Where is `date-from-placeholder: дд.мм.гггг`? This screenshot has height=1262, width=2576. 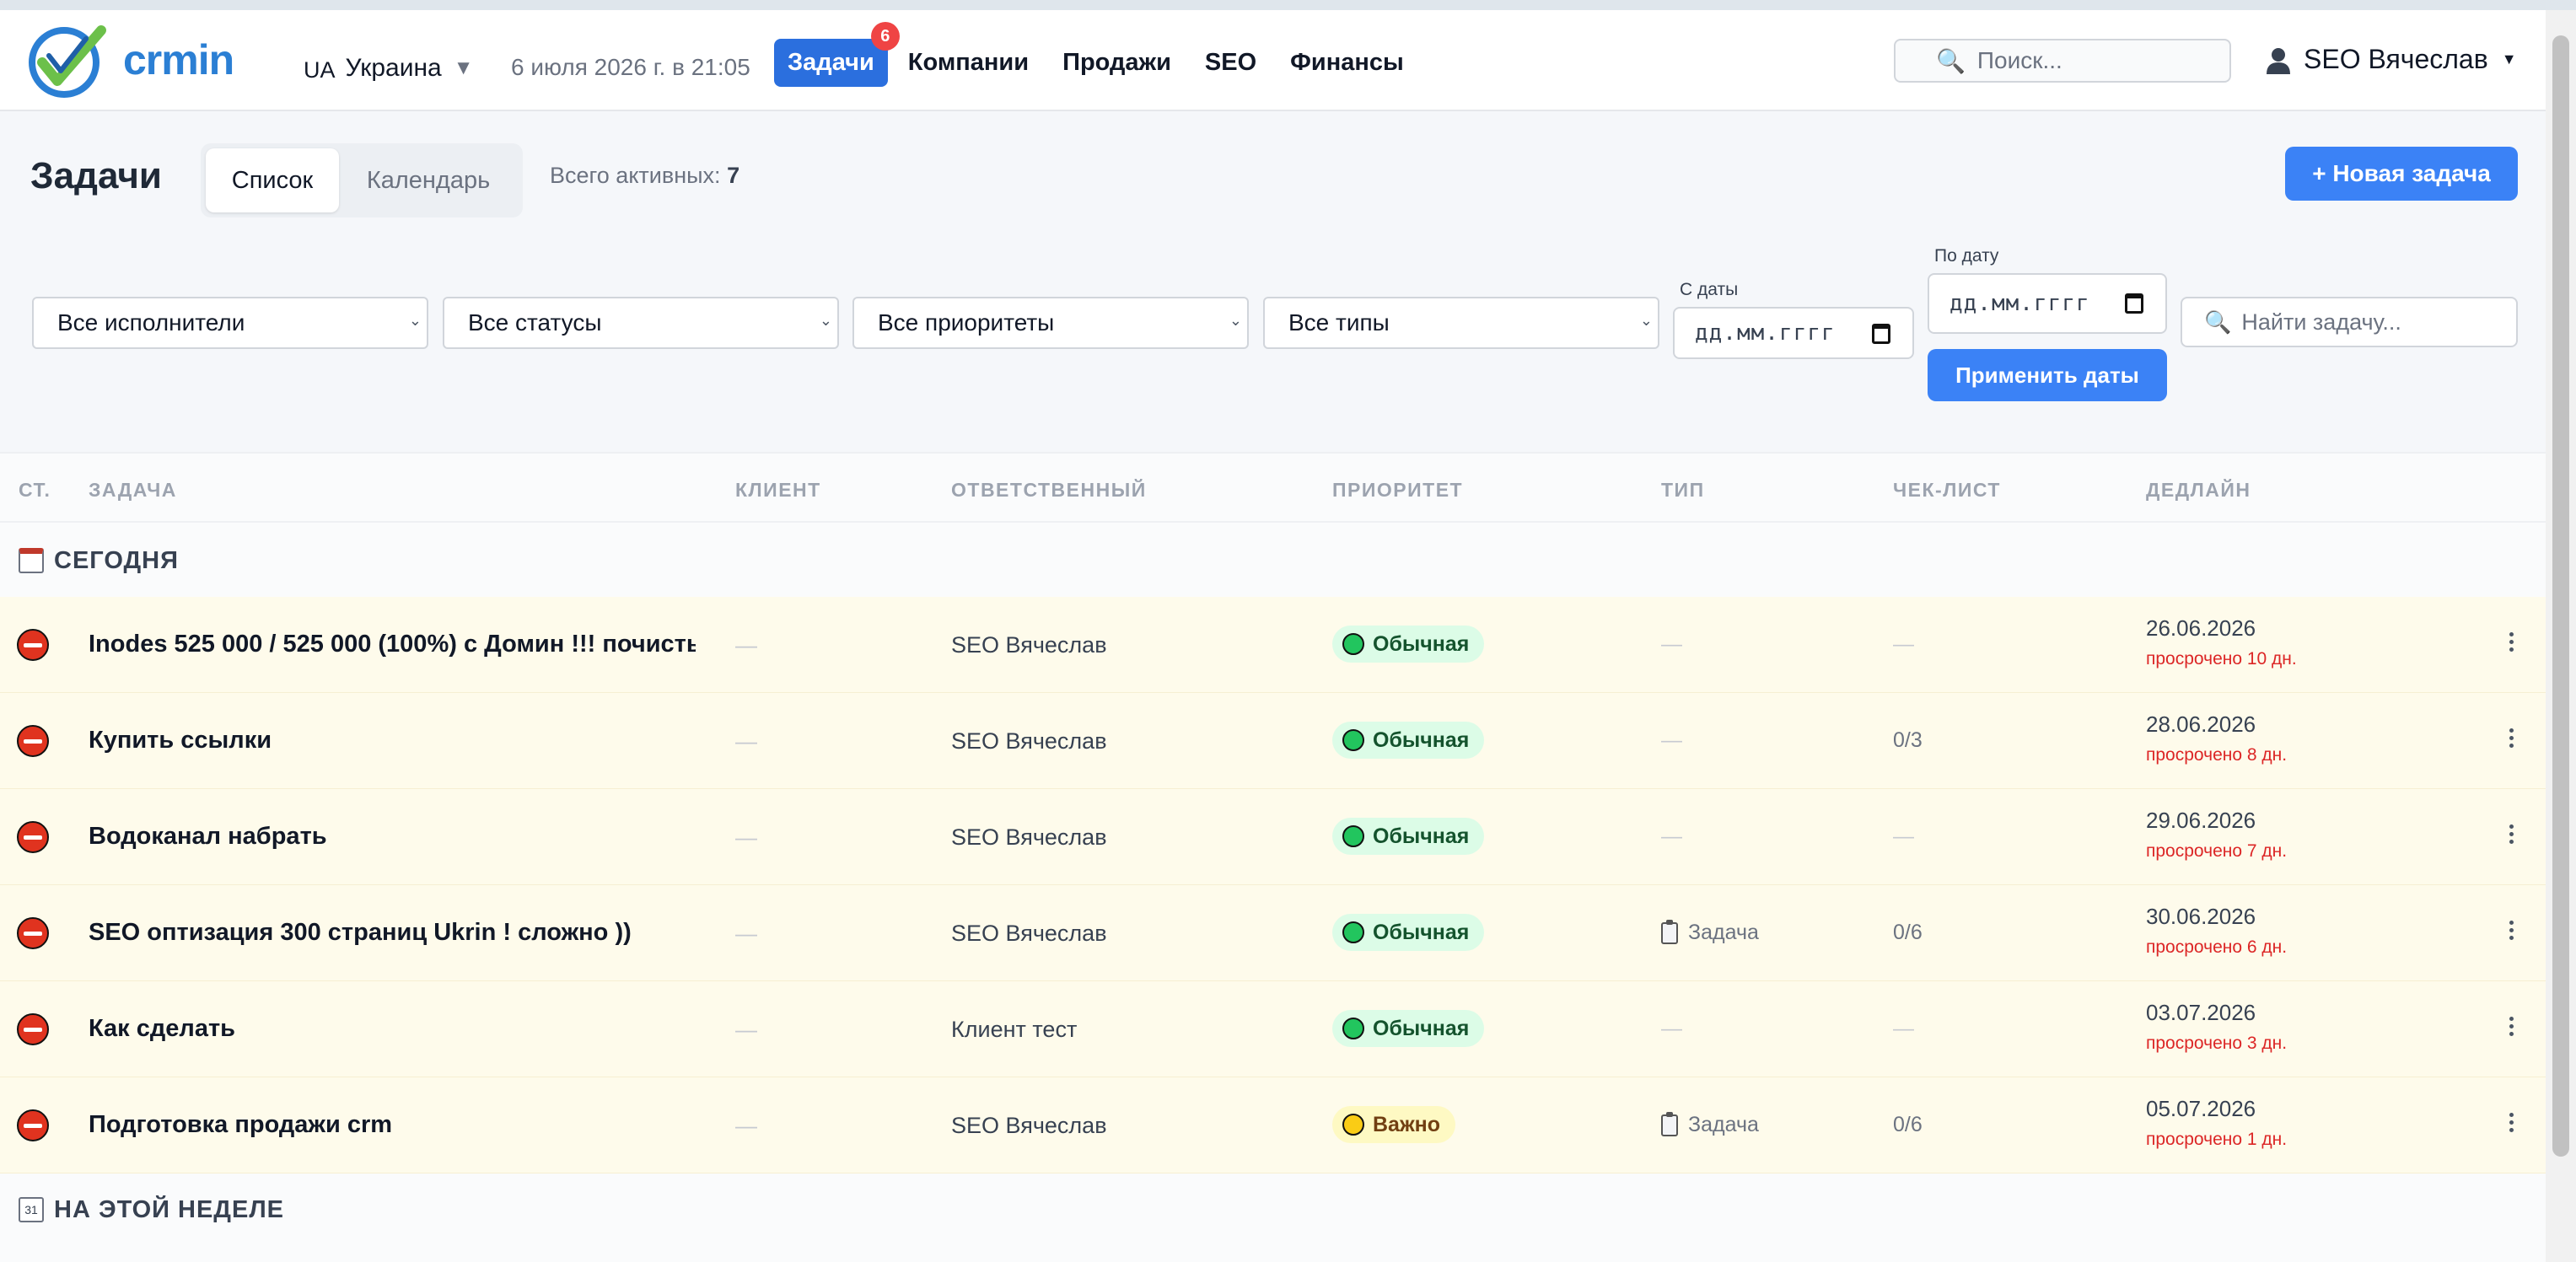
date-from-placeholder: дд.мм.гггг is located at coordinates (1765, 333).